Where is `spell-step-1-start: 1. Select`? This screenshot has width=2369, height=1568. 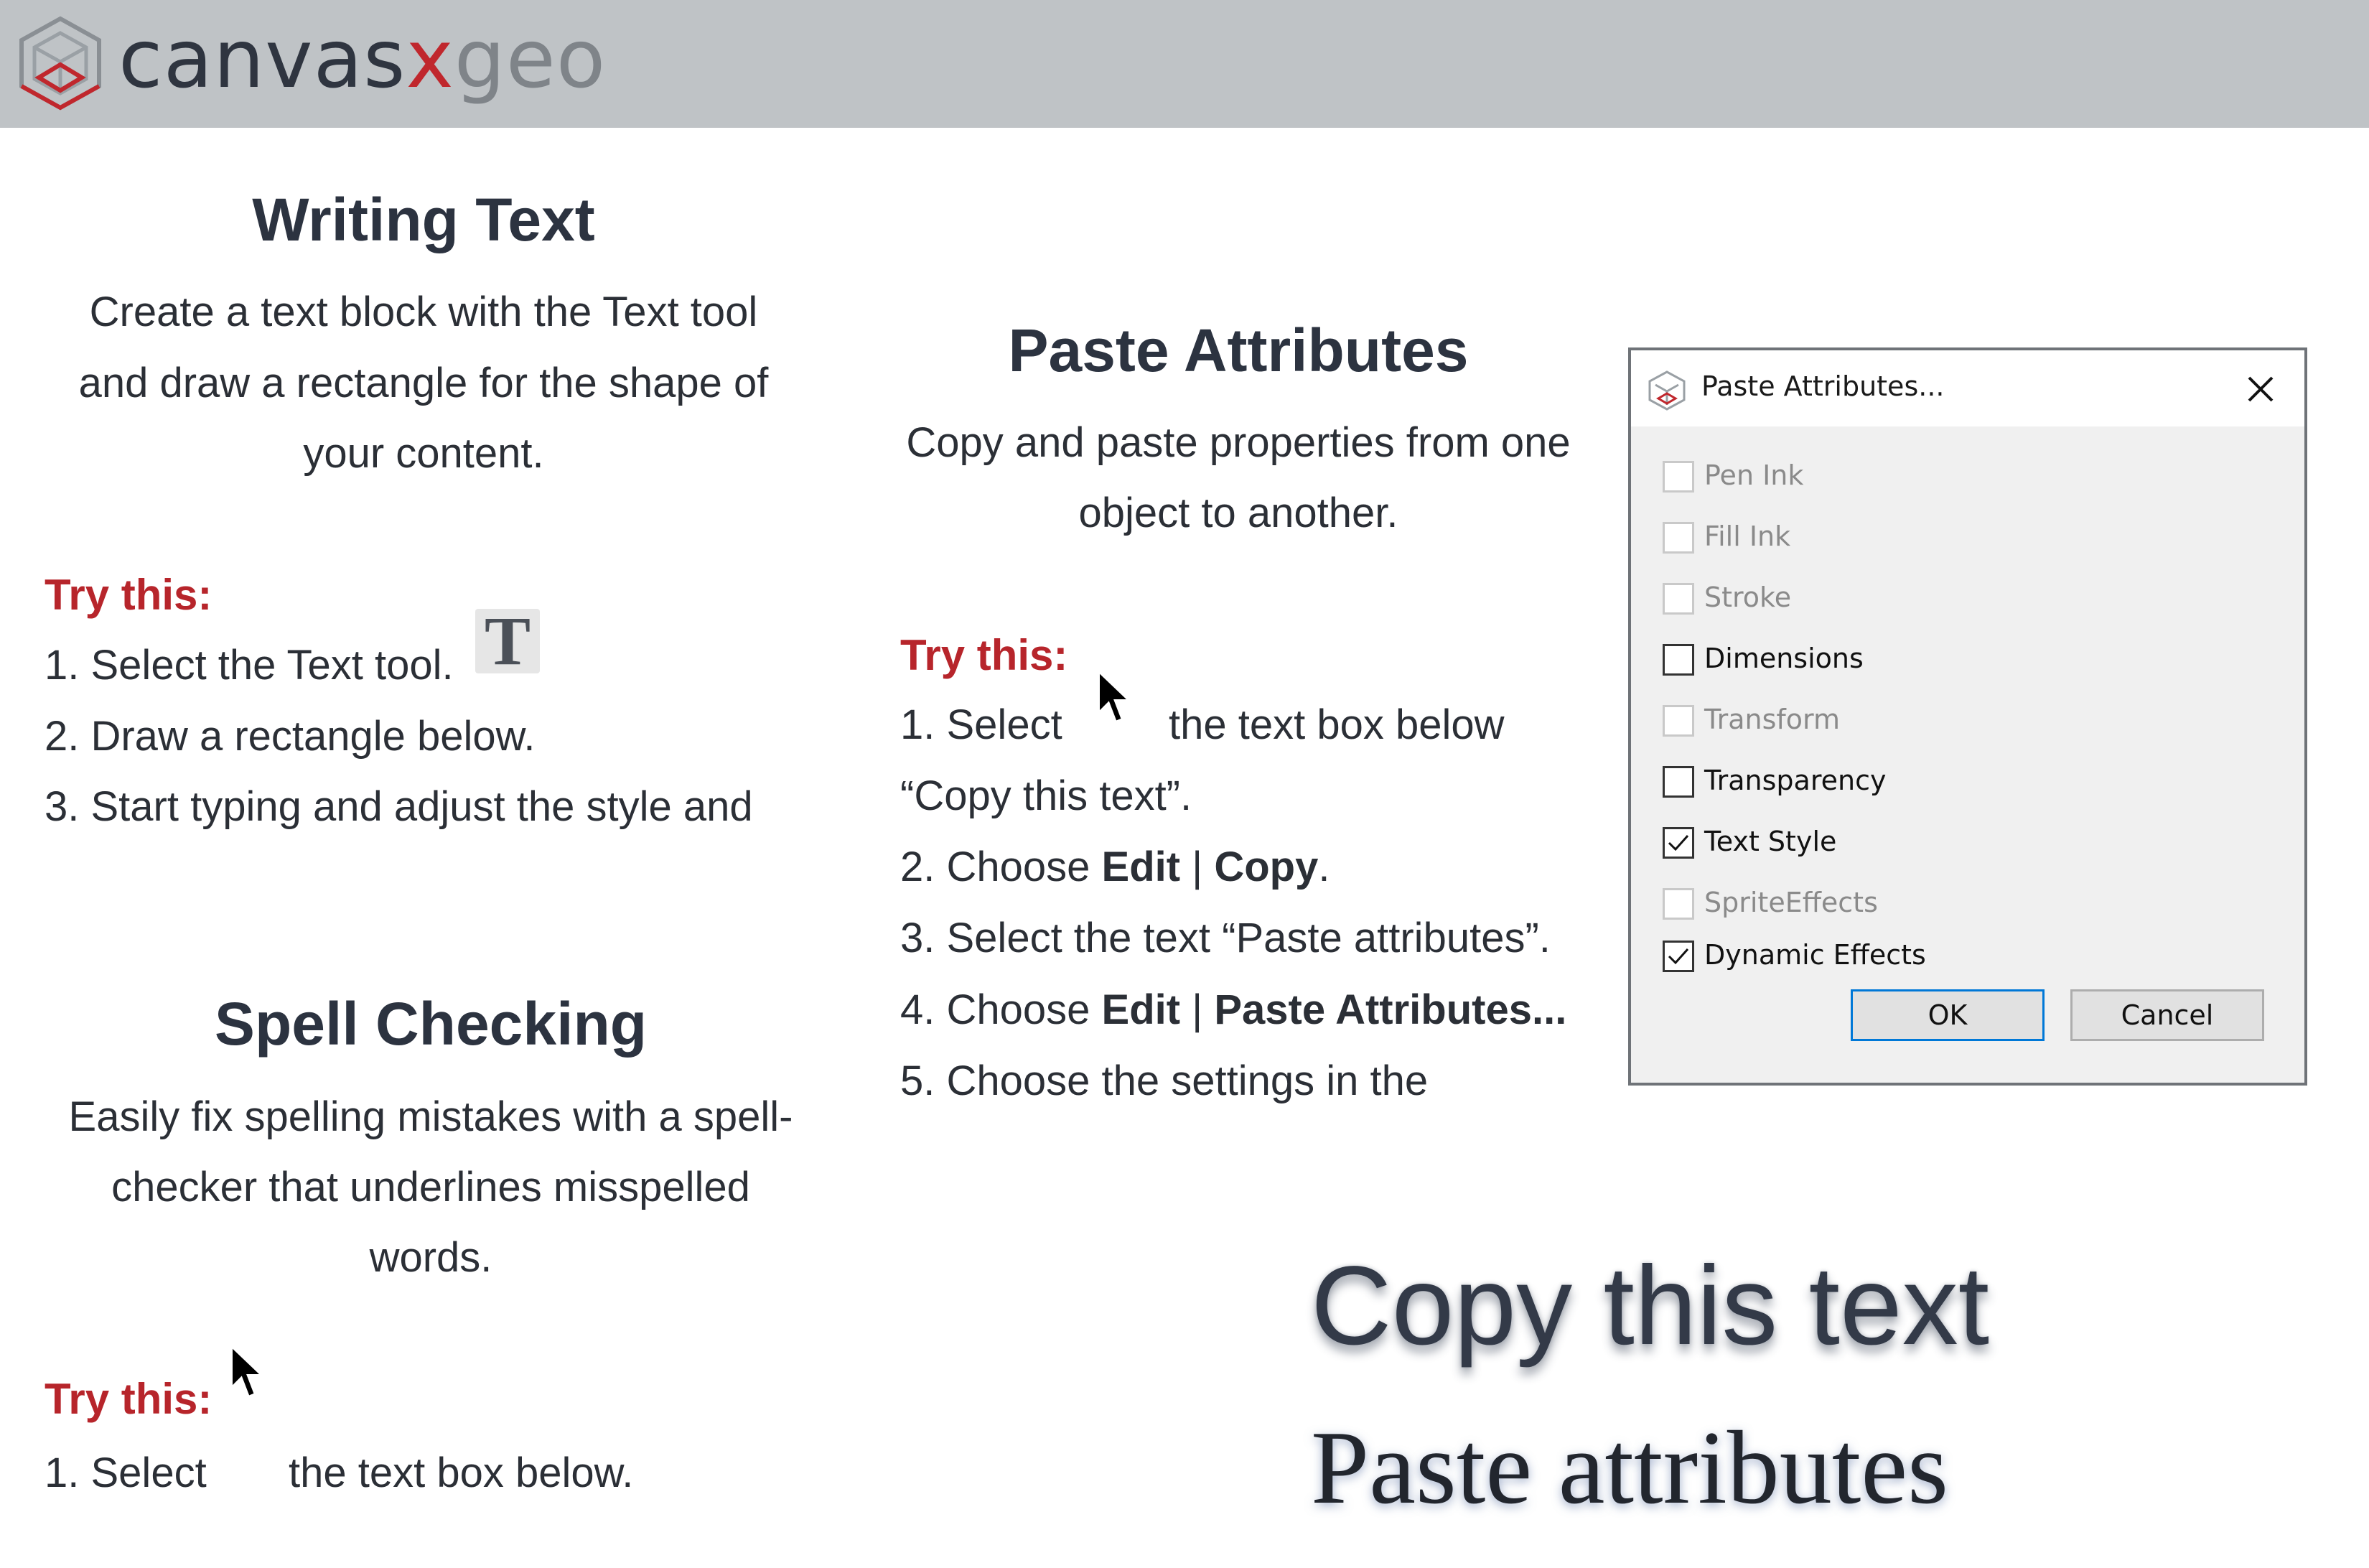 spell-step-1-start: 1. Select is located at coordinates (126, 1473).